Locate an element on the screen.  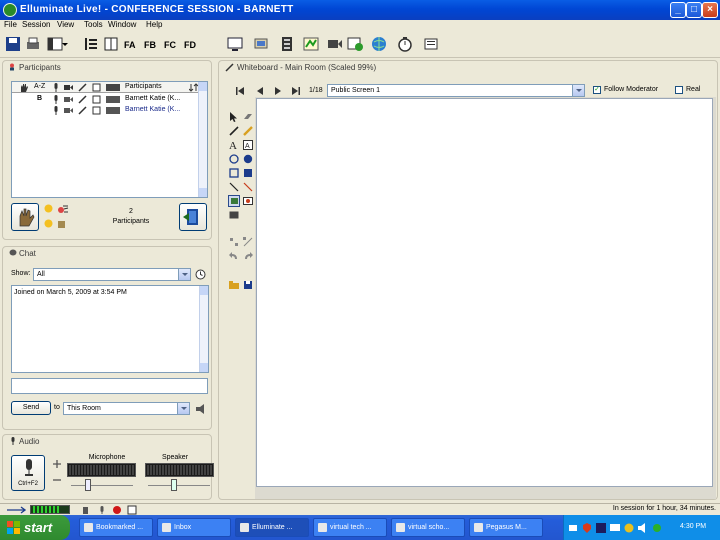
tray-security-icon is located at coordinates (587, 528).